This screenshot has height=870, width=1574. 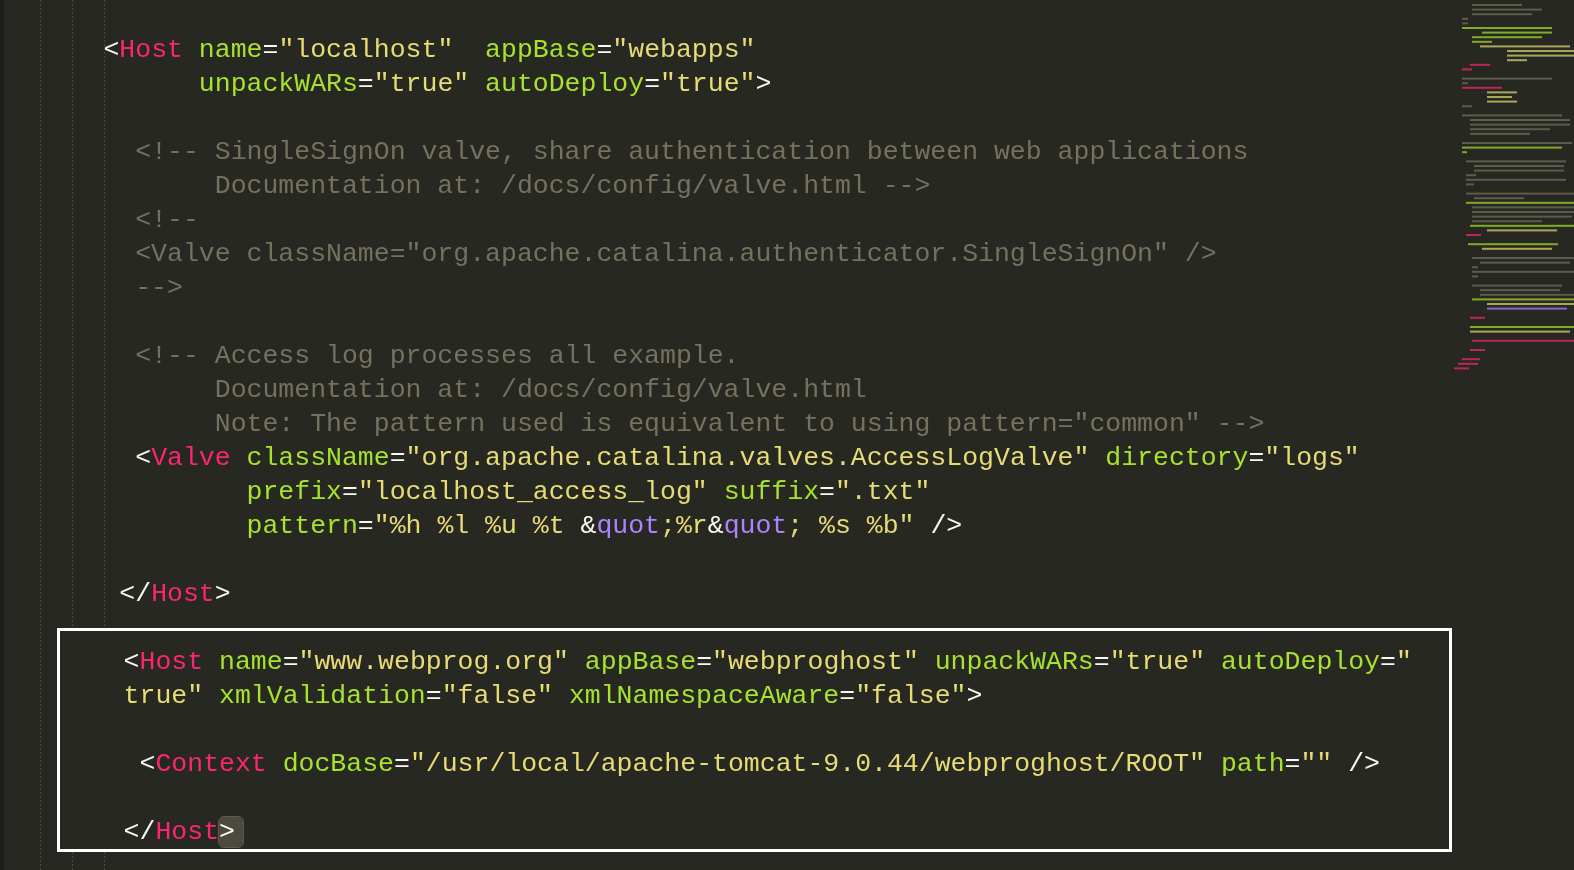 What do you see at coordinates (540, 390) in the screenshot?
I see `code-line: Documentation at: /docs/config/valve.html` at bounding box center [540, 390].